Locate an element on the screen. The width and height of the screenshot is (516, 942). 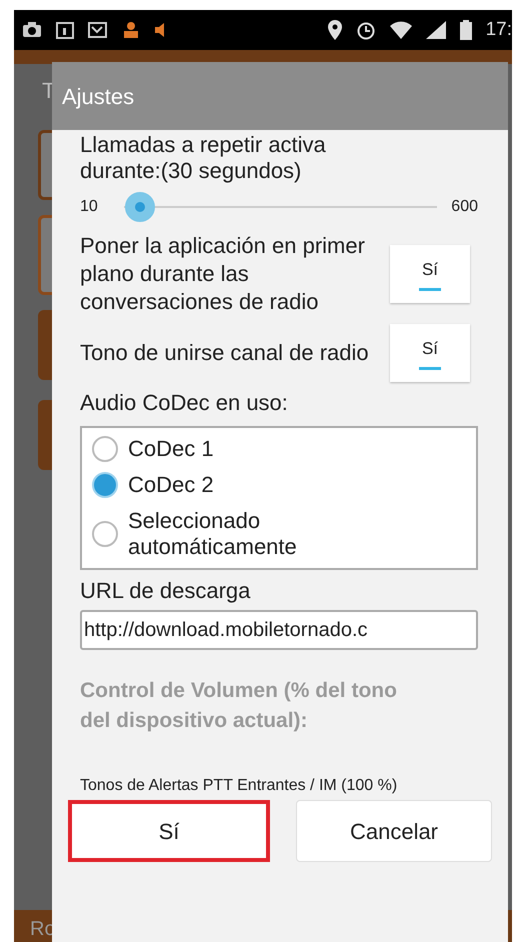
person-icon is located at coordinates (131, 30).